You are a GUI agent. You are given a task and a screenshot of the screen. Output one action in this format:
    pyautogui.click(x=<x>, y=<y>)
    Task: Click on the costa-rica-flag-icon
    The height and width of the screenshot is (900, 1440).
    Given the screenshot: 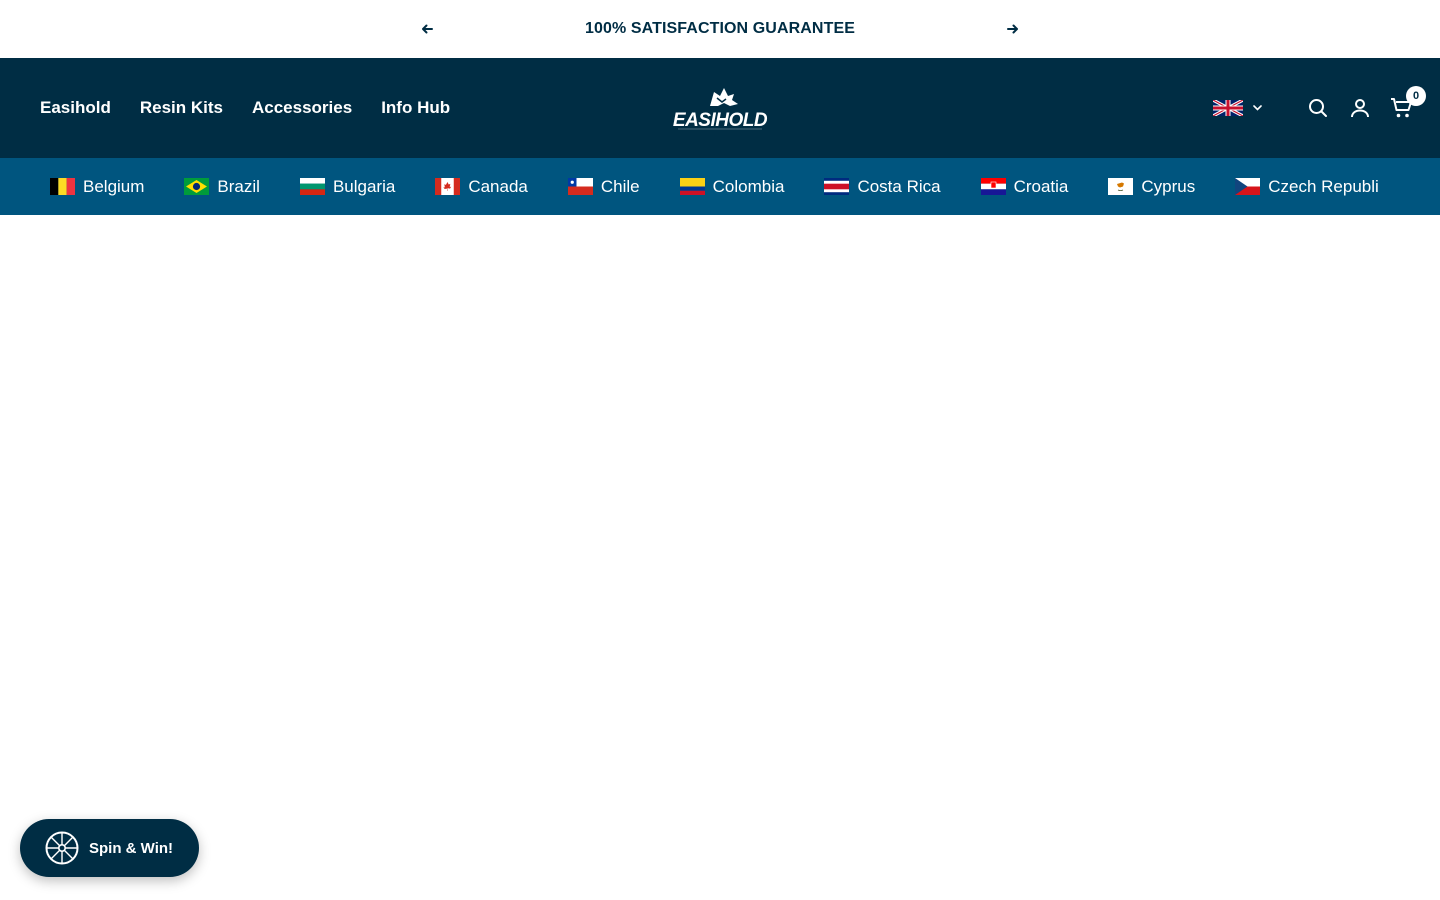 What is the action you would take?
    pyautogui.click(x=837, y=186)
    